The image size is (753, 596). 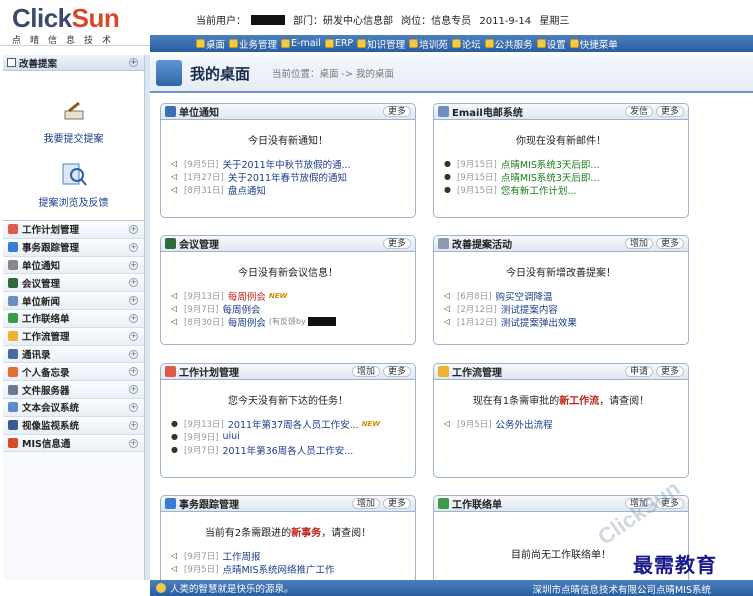 I want to click on shortcut-icon, so click(x=574, y=43).